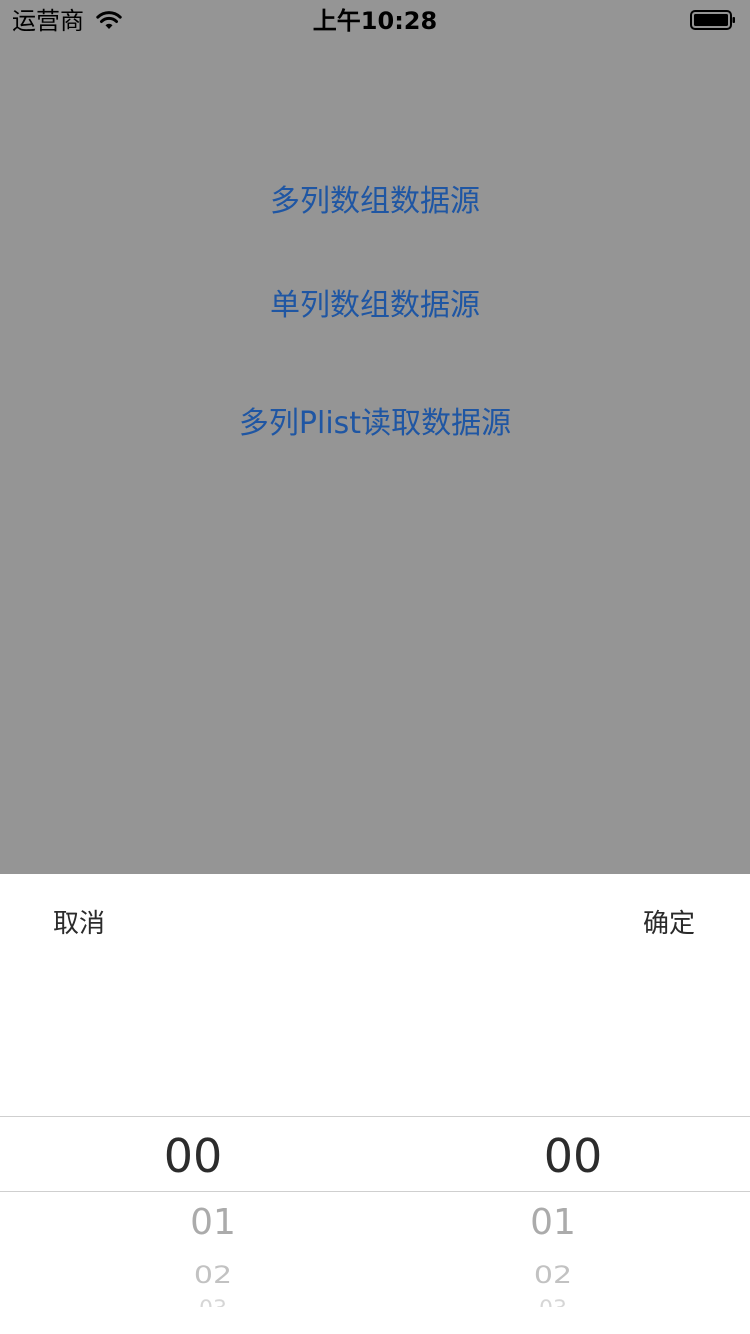 The height and width of the screenshot is (1334, 750). What do you see at coordinates (375, 202) in the screenshot?
I see `multi-column-array-option: 多列数组数据源` at bounding box center [375, 202].